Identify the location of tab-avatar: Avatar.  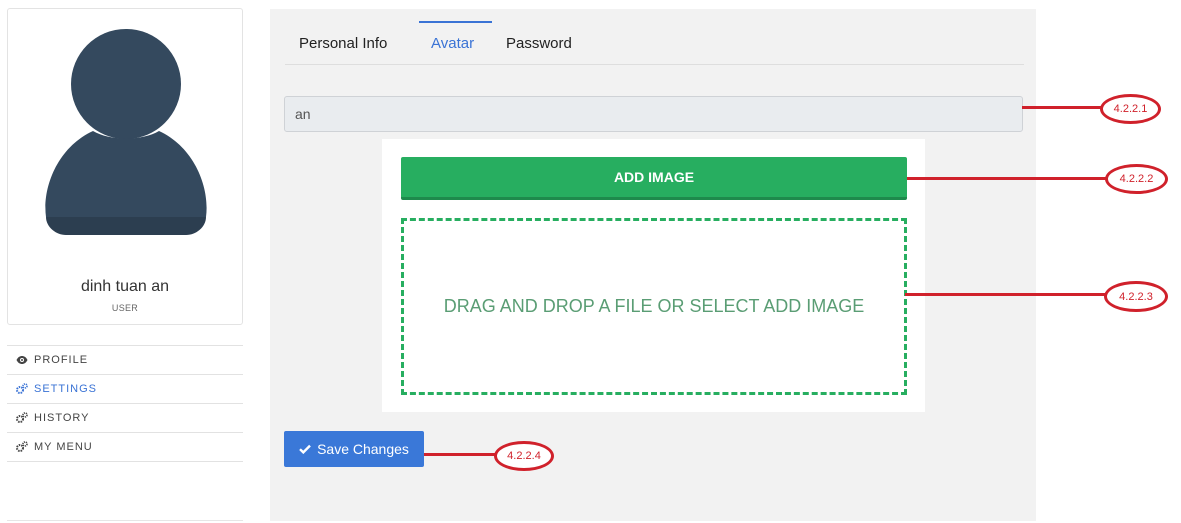
(452, 43).